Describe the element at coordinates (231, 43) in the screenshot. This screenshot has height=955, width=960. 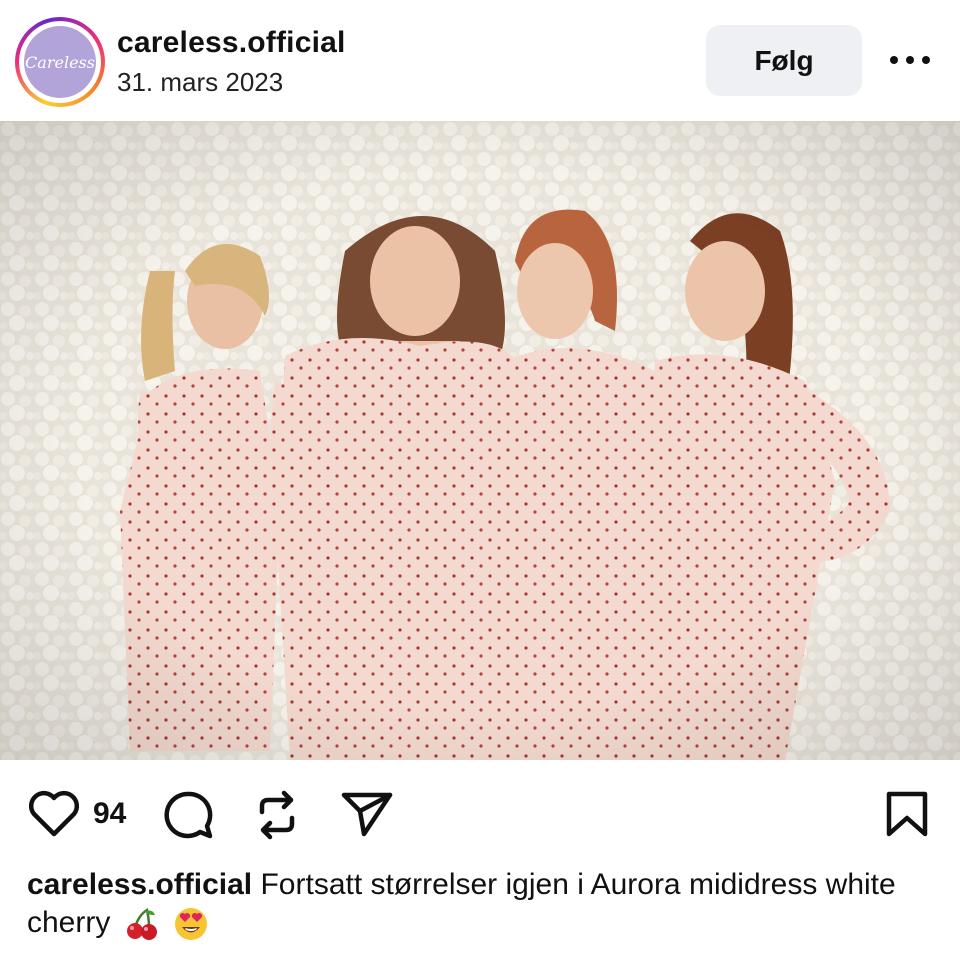
I see `post-username: careless.official` at that location.